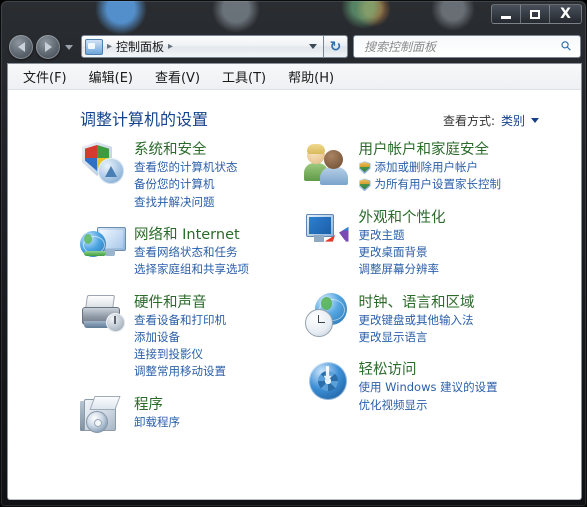 This screenshot has height=507, width=587. Describe the element at coordinates (428, 370) in the screenshot. I see `category-title: 轻松访问` at that location.